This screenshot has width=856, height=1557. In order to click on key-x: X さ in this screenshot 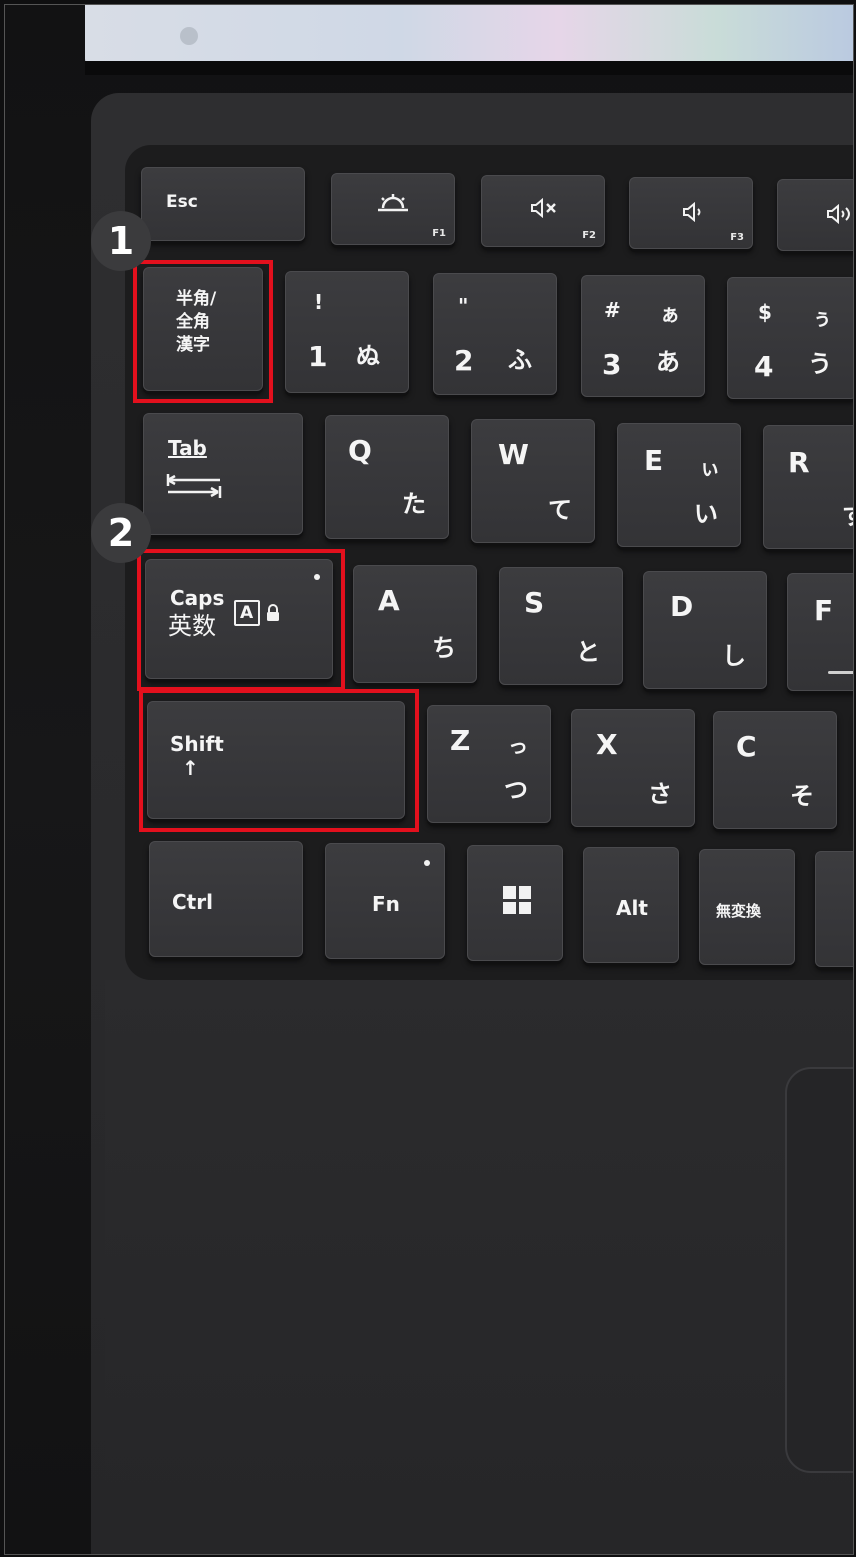, I will do `click(633, 768)`.